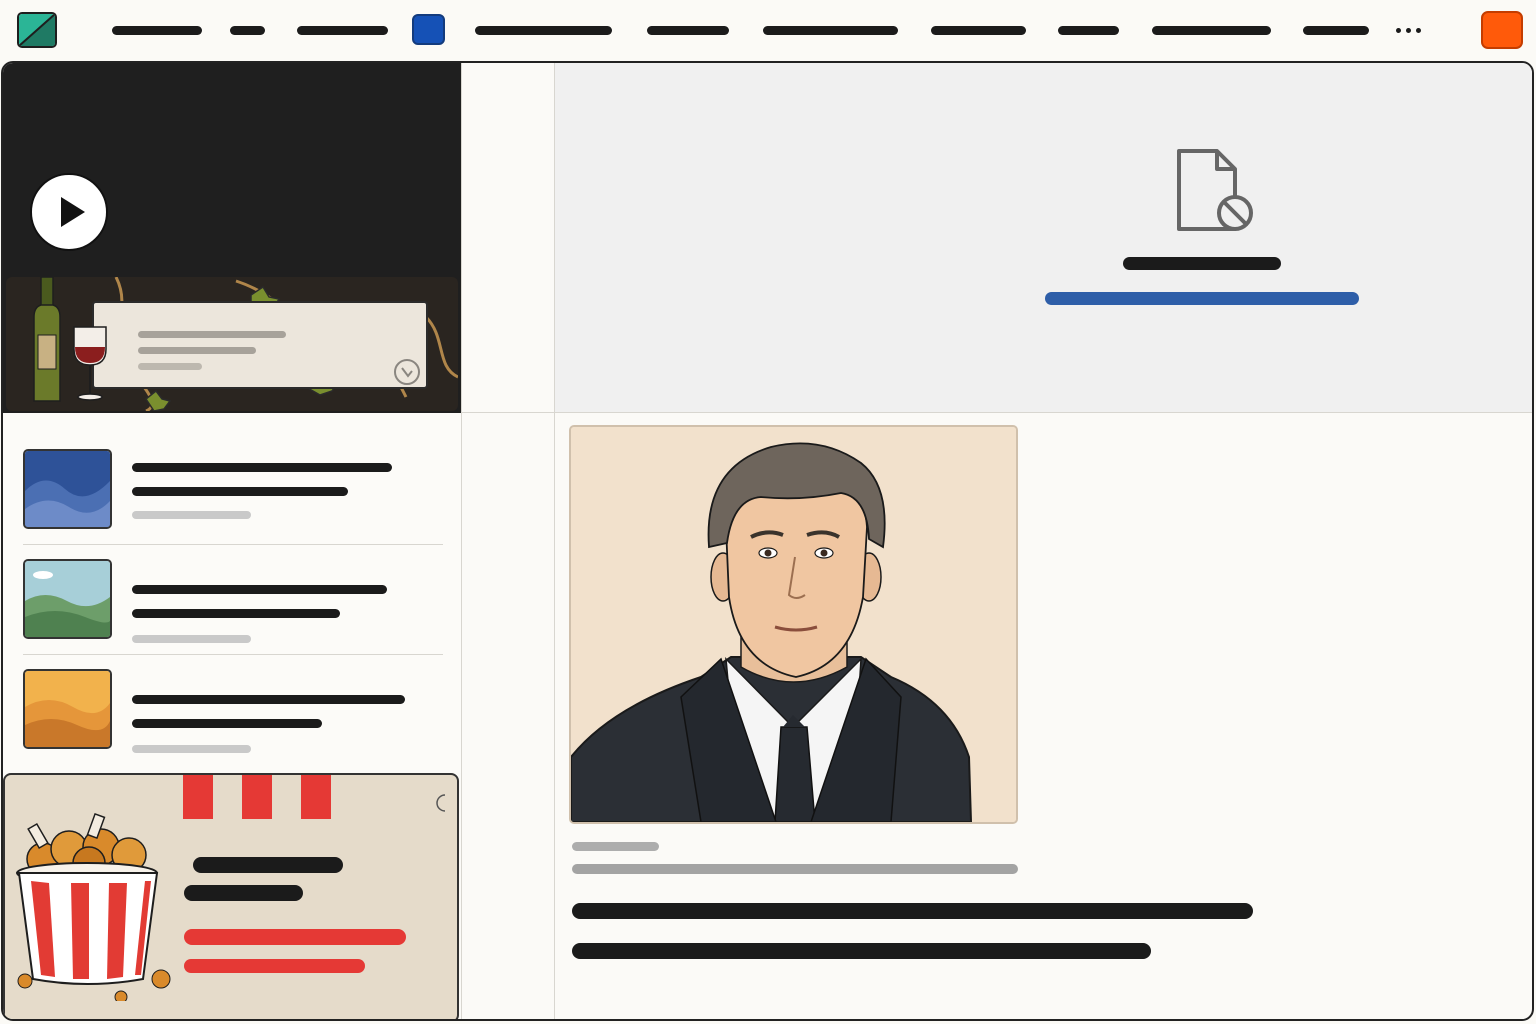 This screenshot has width=1536, height=1024. I want to click on top-navigation, so click(768, 30).